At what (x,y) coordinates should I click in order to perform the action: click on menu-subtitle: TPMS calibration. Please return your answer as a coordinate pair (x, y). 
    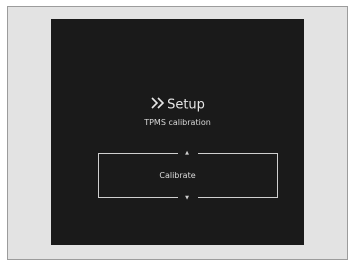
    Looking at the image, I should click on (177, 122).